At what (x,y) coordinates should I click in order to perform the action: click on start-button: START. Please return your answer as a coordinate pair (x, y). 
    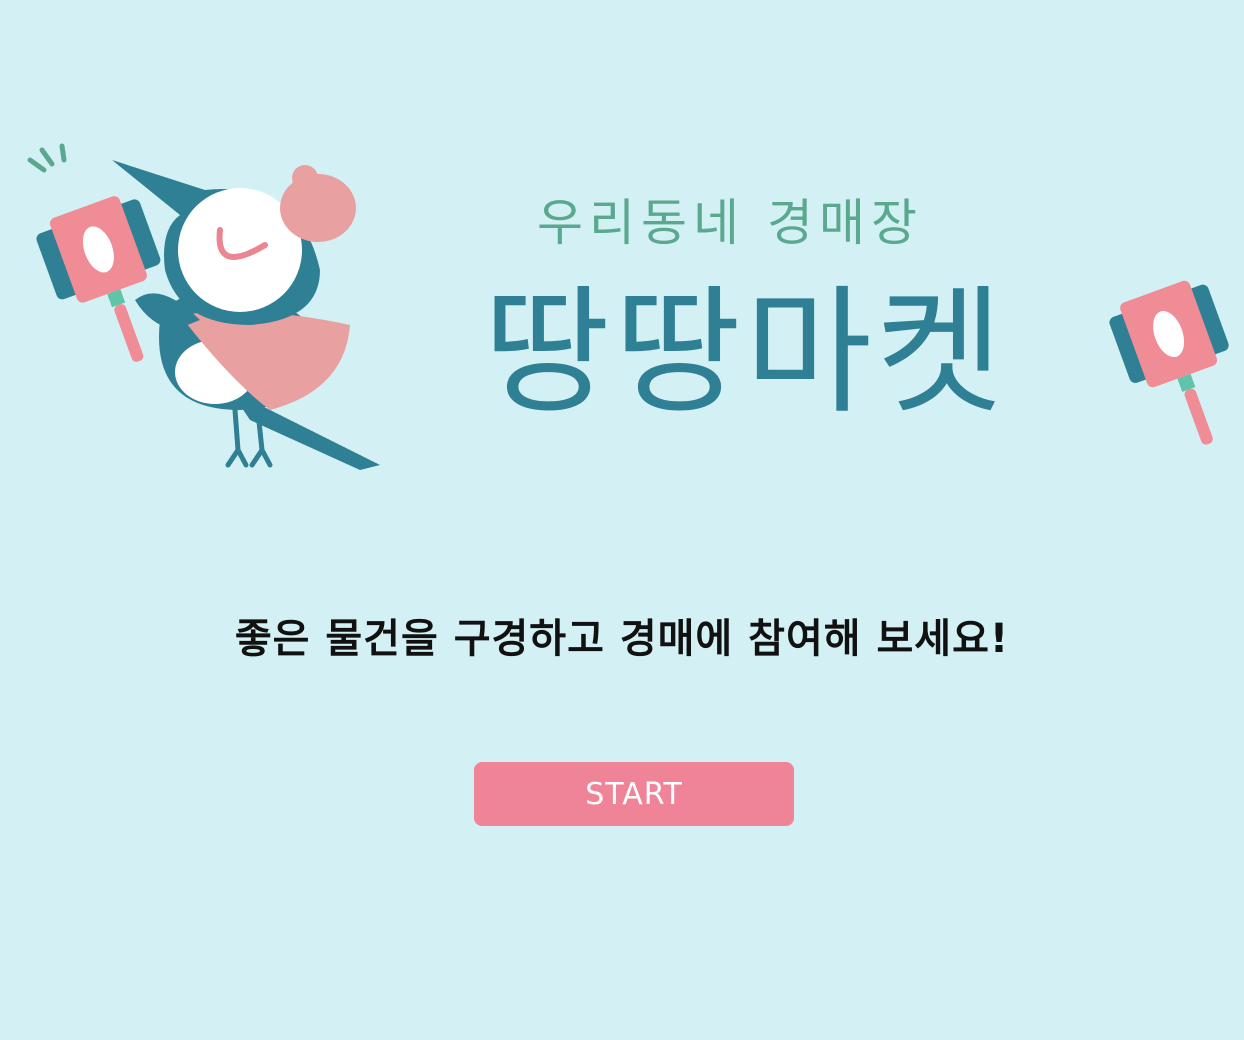
    Looking at the image, I should click on (634, 794).